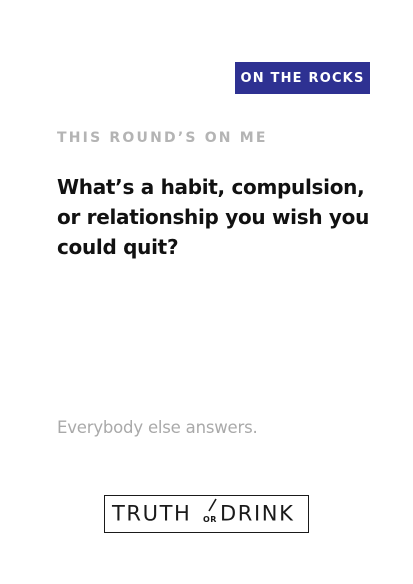 The width and height of the screenshot is (413, 584). Describe the element at coordinates (162, 138) in the screenshot. I see `round-label: THIS ROUND’S ON ME` at that location.